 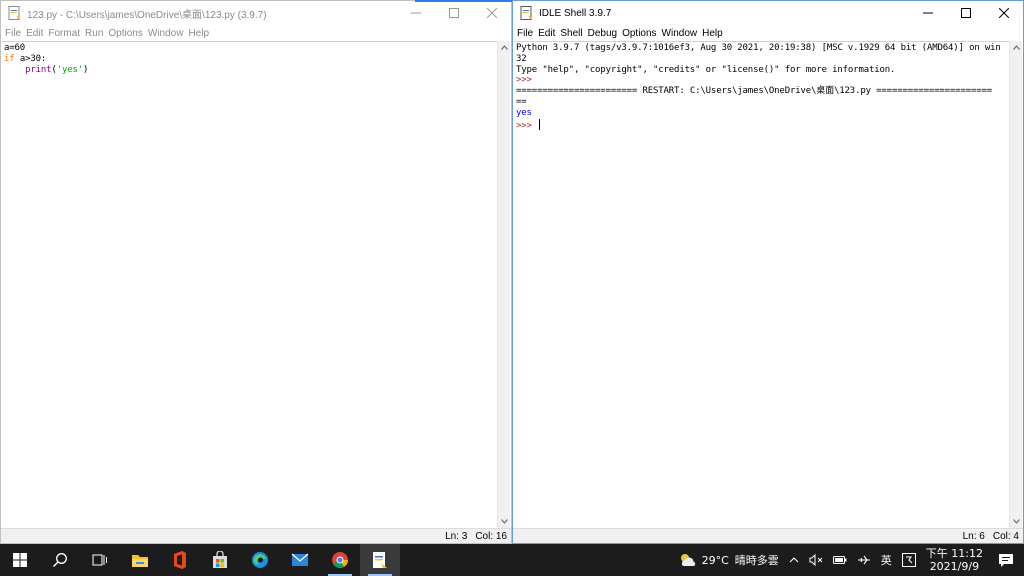 What do you see at coordinates (456, 536) in the screenshot?
I see `line-number: Ln: 3` at bounding box center [456, 536].